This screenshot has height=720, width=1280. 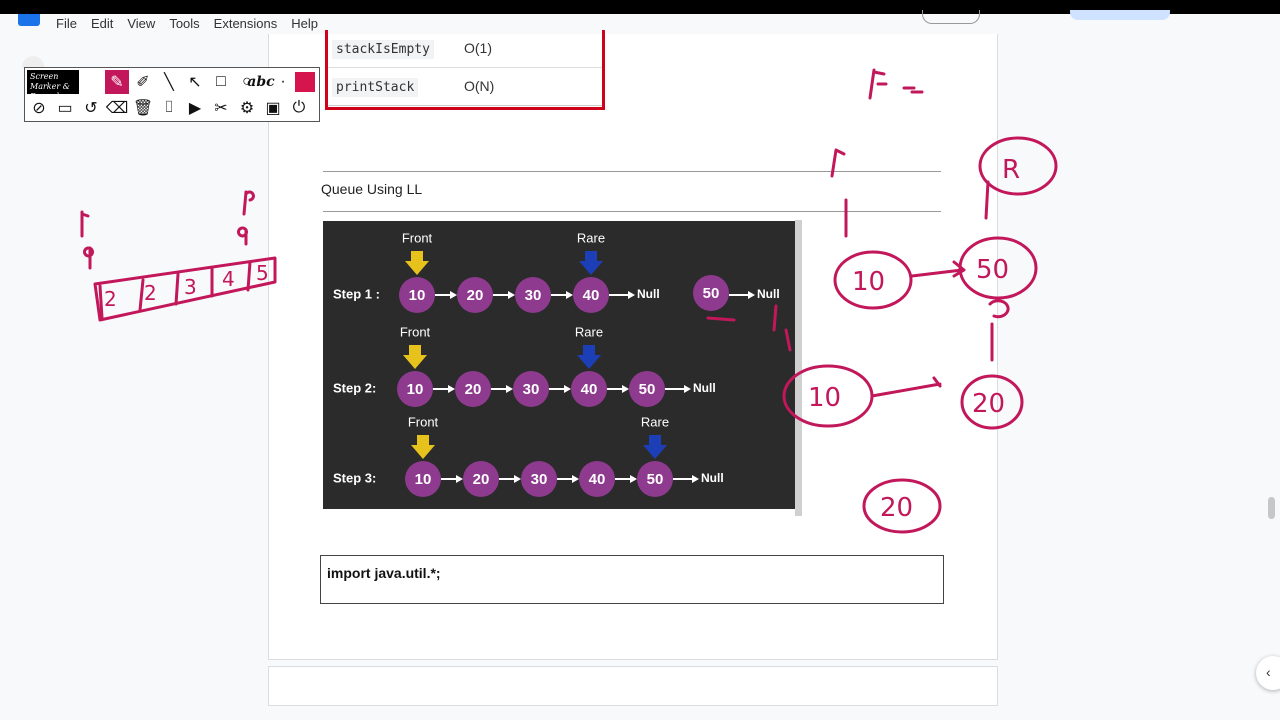 I want to click on screen-marker-logo: Screen Marker & Recorder, so click(x=53, y=85).